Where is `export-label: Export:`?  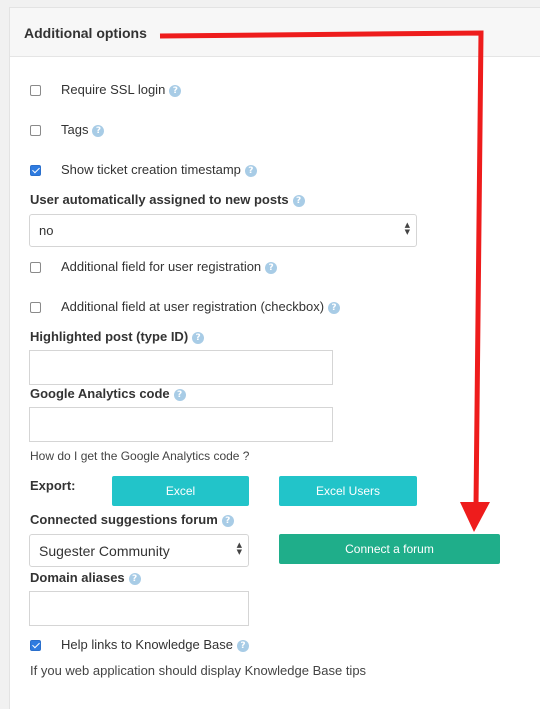
export-label: Export: is located at coordinates (53, 485).